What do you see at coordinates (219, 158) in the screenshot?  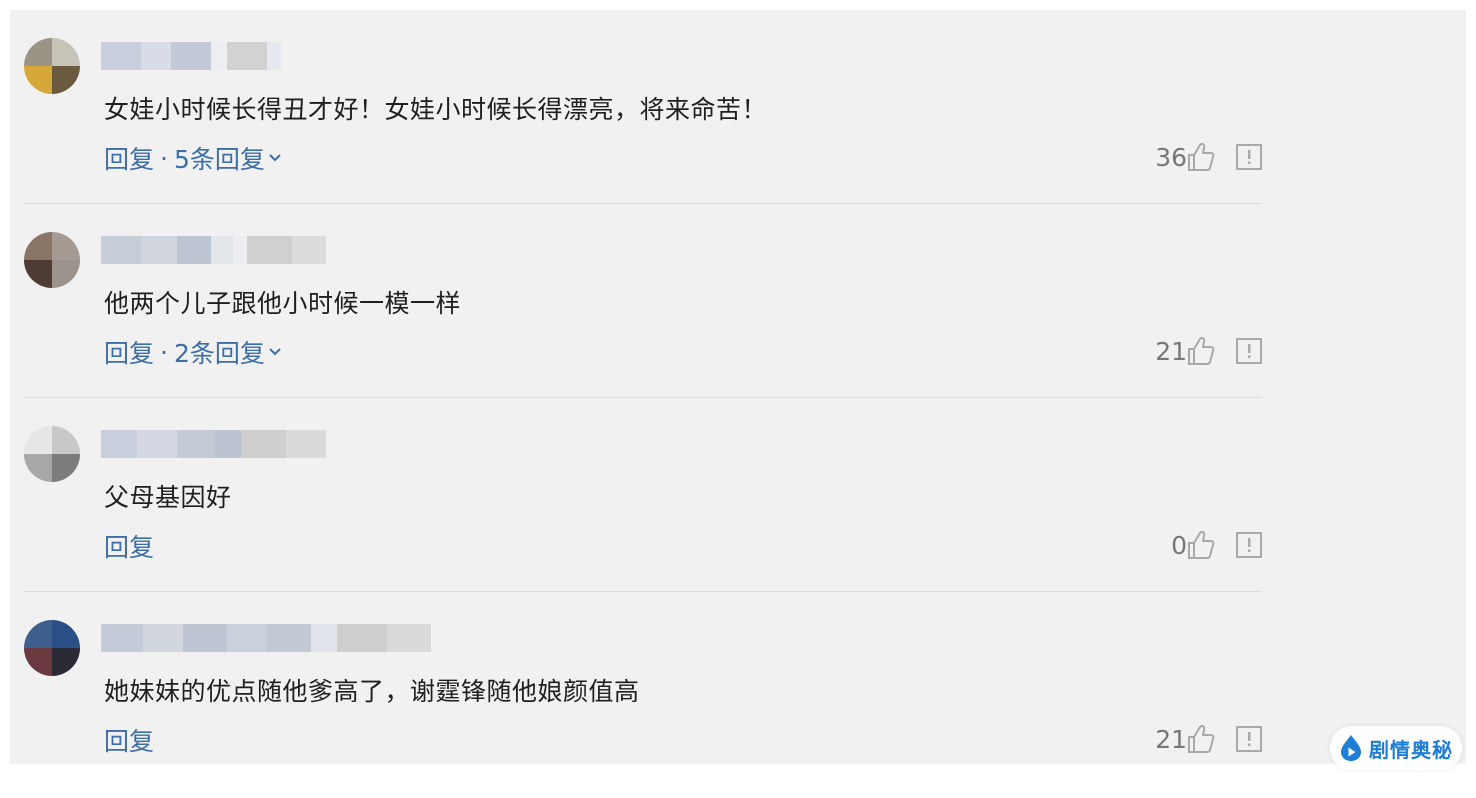 I see `view-replies-button: 5条回复` at bounding box center [219, 158].